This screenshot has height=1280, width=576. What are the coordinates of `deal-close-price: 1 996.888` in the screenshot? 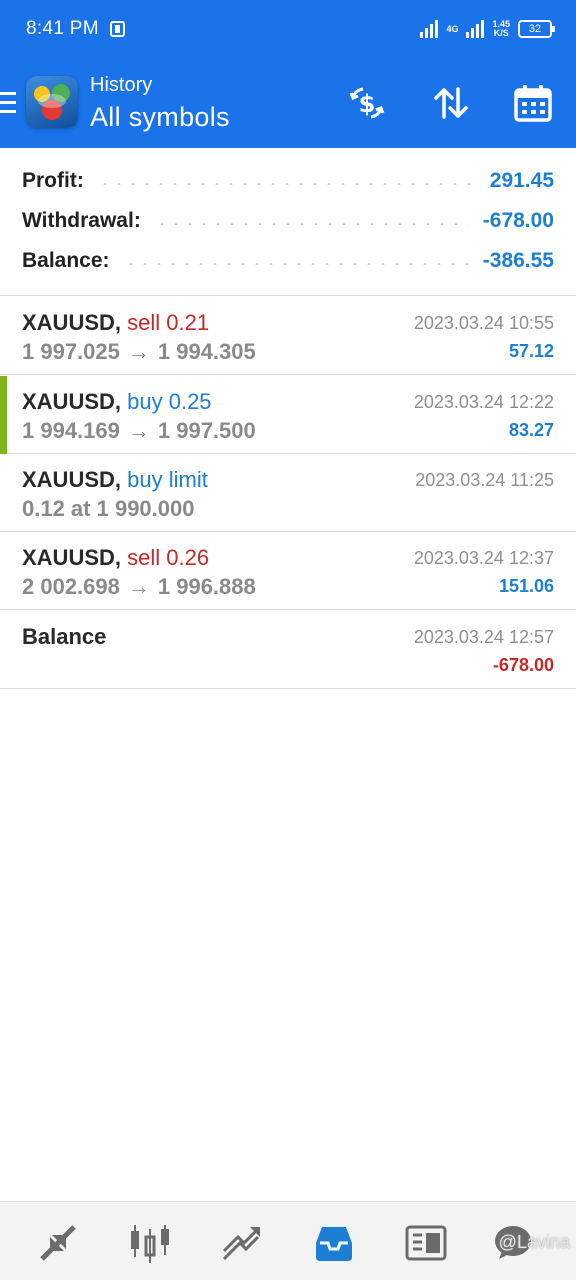 It's located at (206, 586).